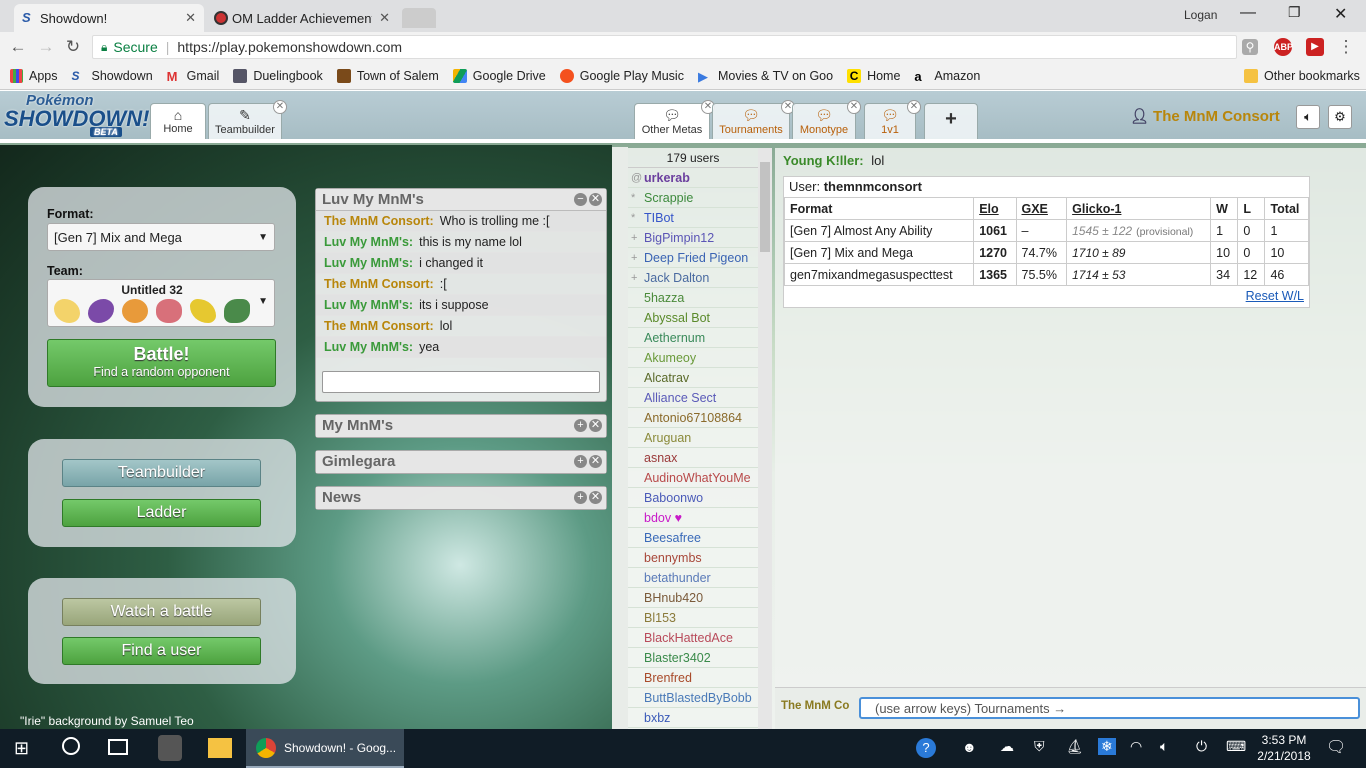 Image resolution: width=1366 pixels, height=768 pixels. I want to click on userlist-item: bennymbs, so click(693, 558).